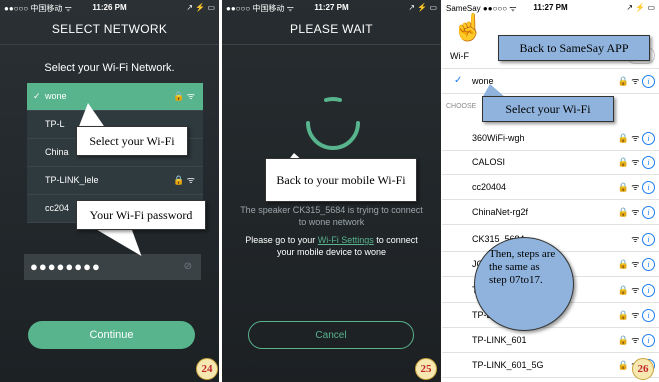  I want to click on status-bar: ●●○○○ 中国移动 ᯤ 11:27 PM ↗ ⚡ ▭, so click(331, 8).